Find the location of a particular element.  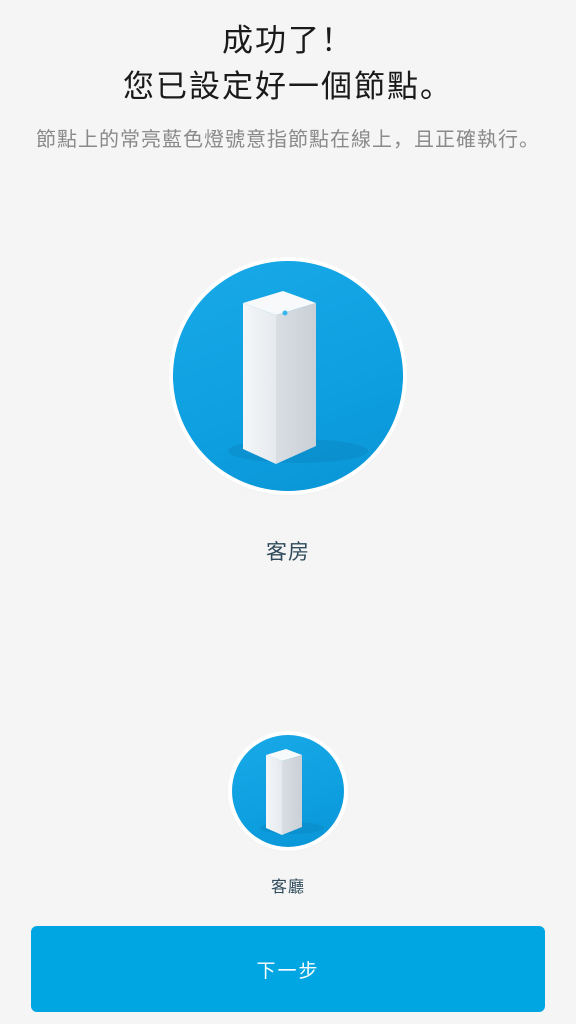

title-line-1: 成功了！ is located at coordinates (288, 41).